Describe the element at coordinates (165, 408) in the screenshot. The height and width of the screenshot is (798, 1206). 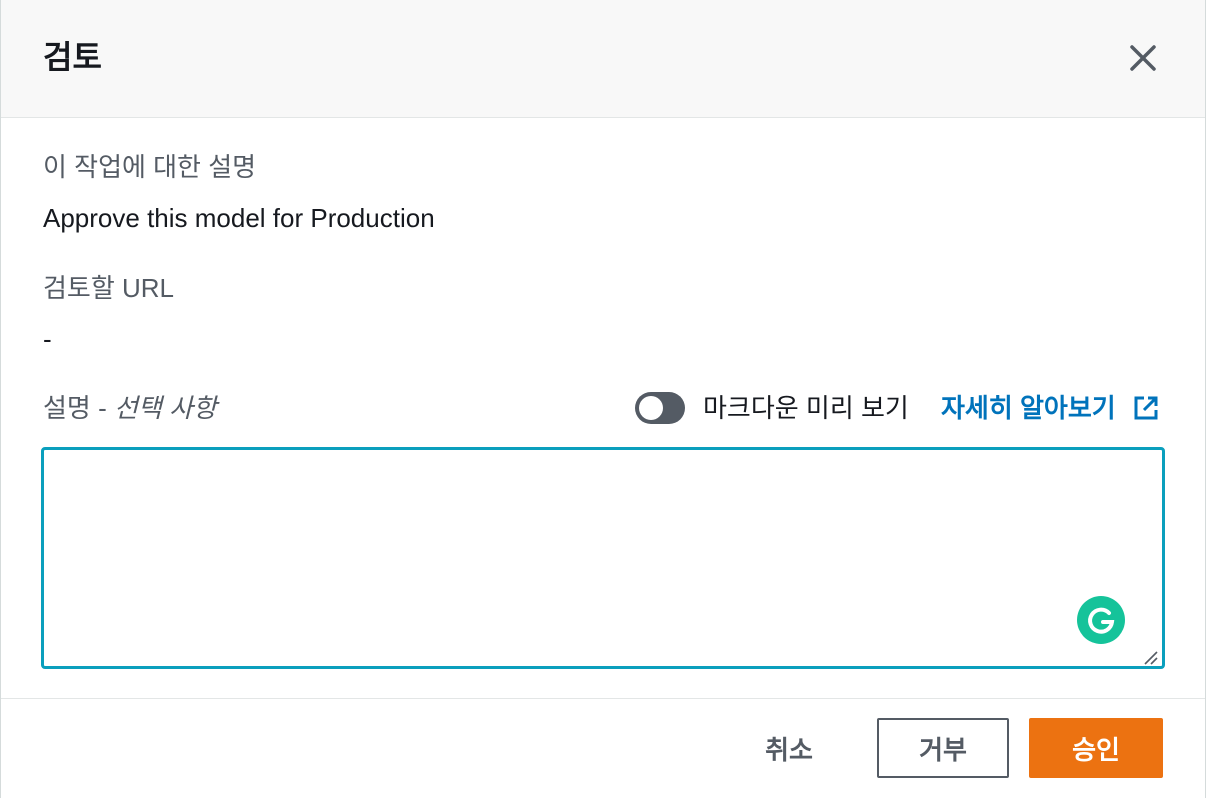
I see `comment-optional-text: 선택 사항` at that location.